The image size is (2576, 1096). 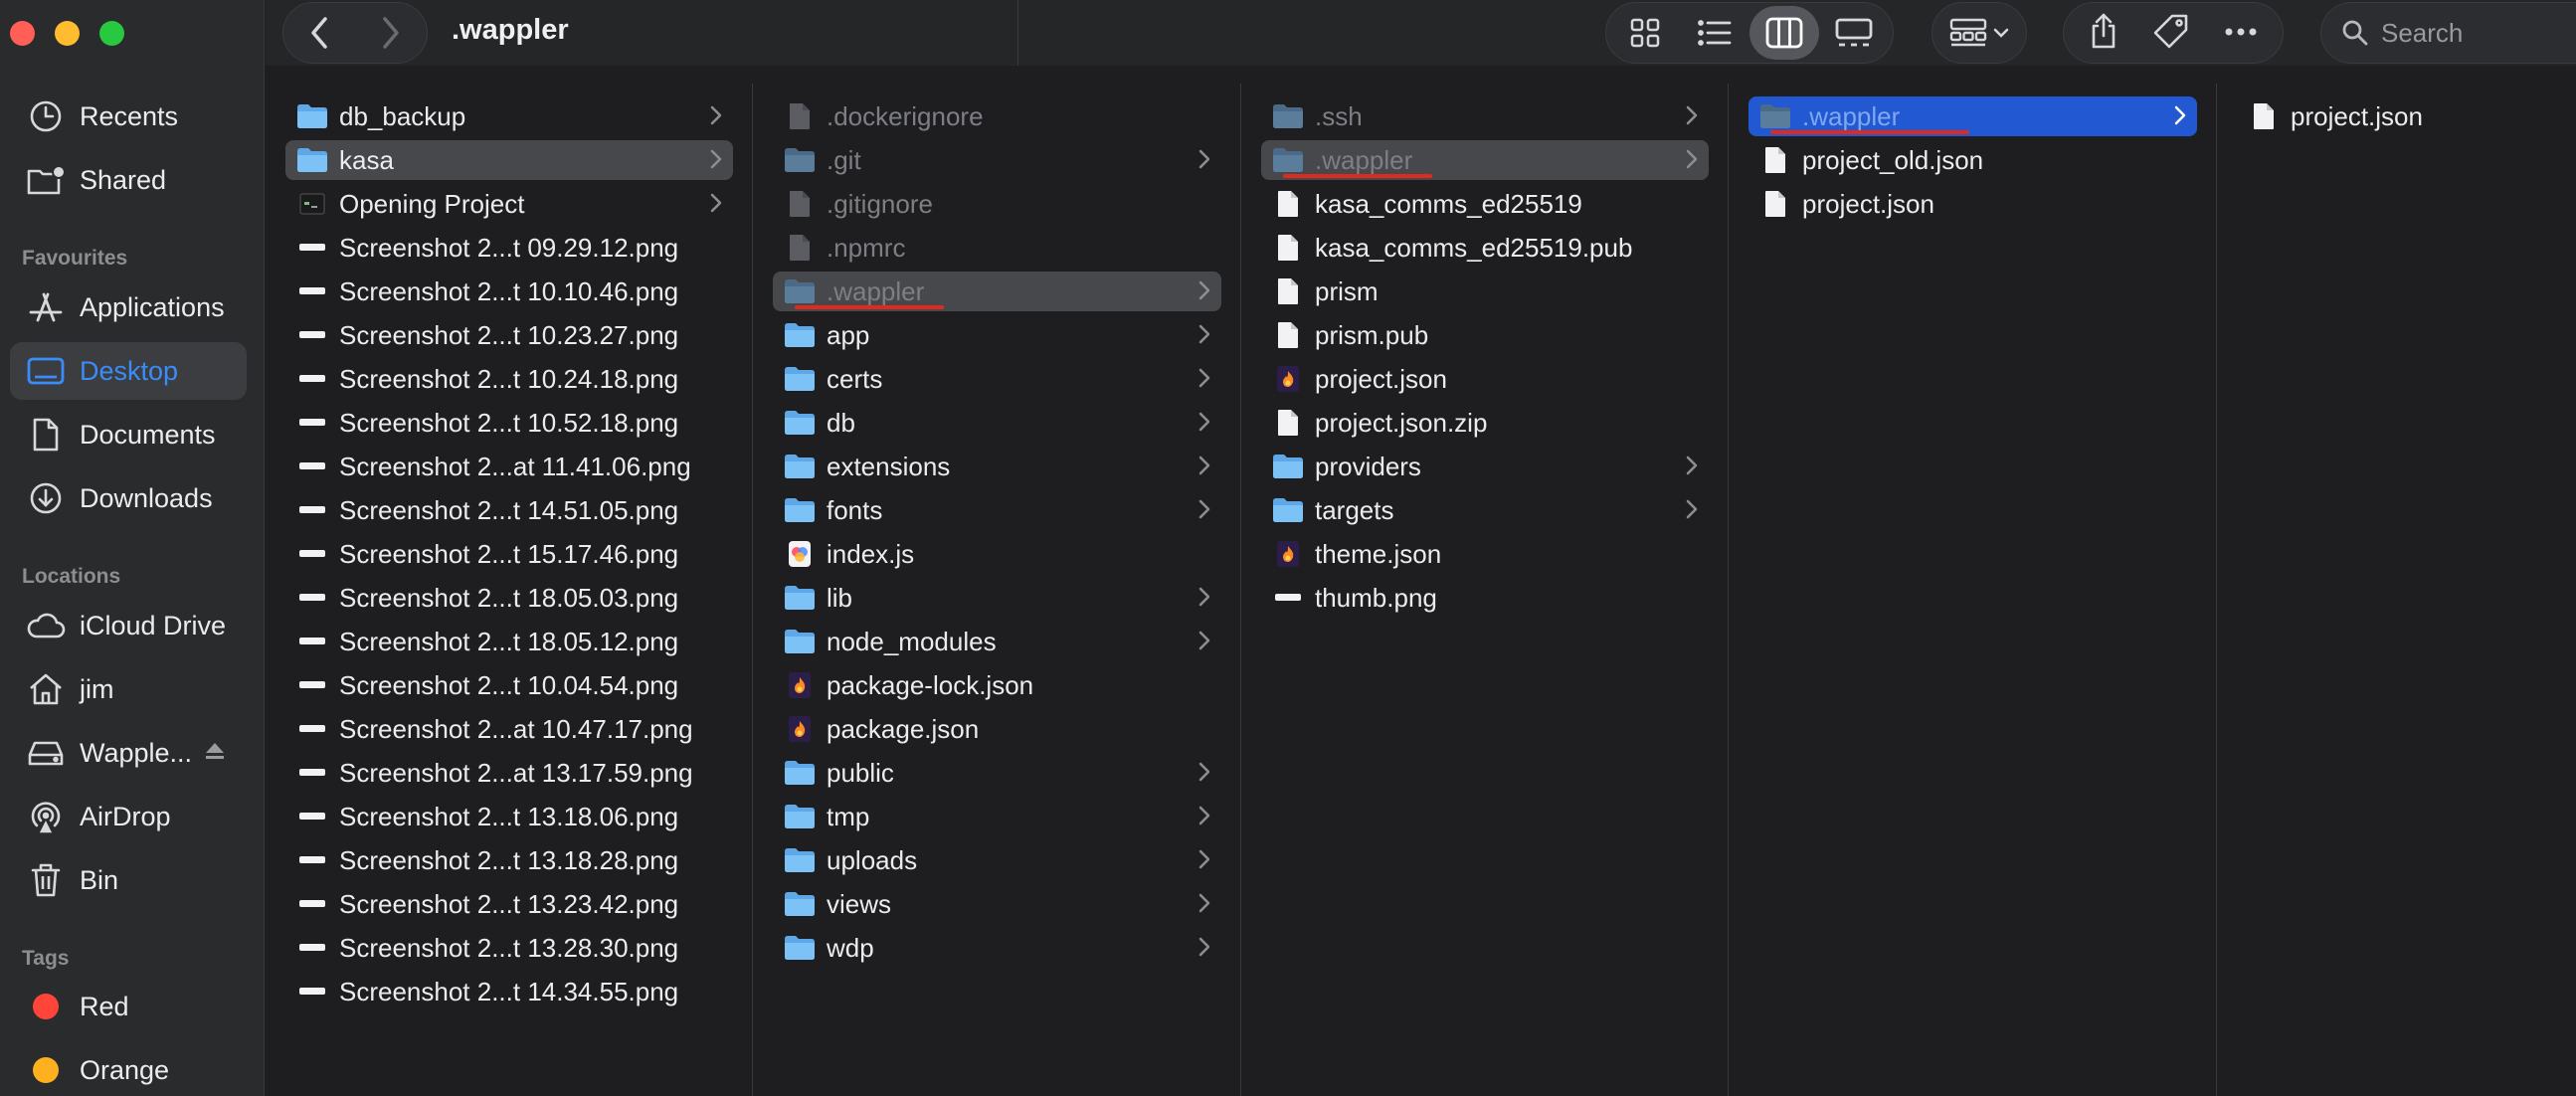 What do you see at coordinates (509, 773) in the screenshot?
I see `file-row: Screenshot 2...at 13.17.59.png` at bounding box center [509, 773].